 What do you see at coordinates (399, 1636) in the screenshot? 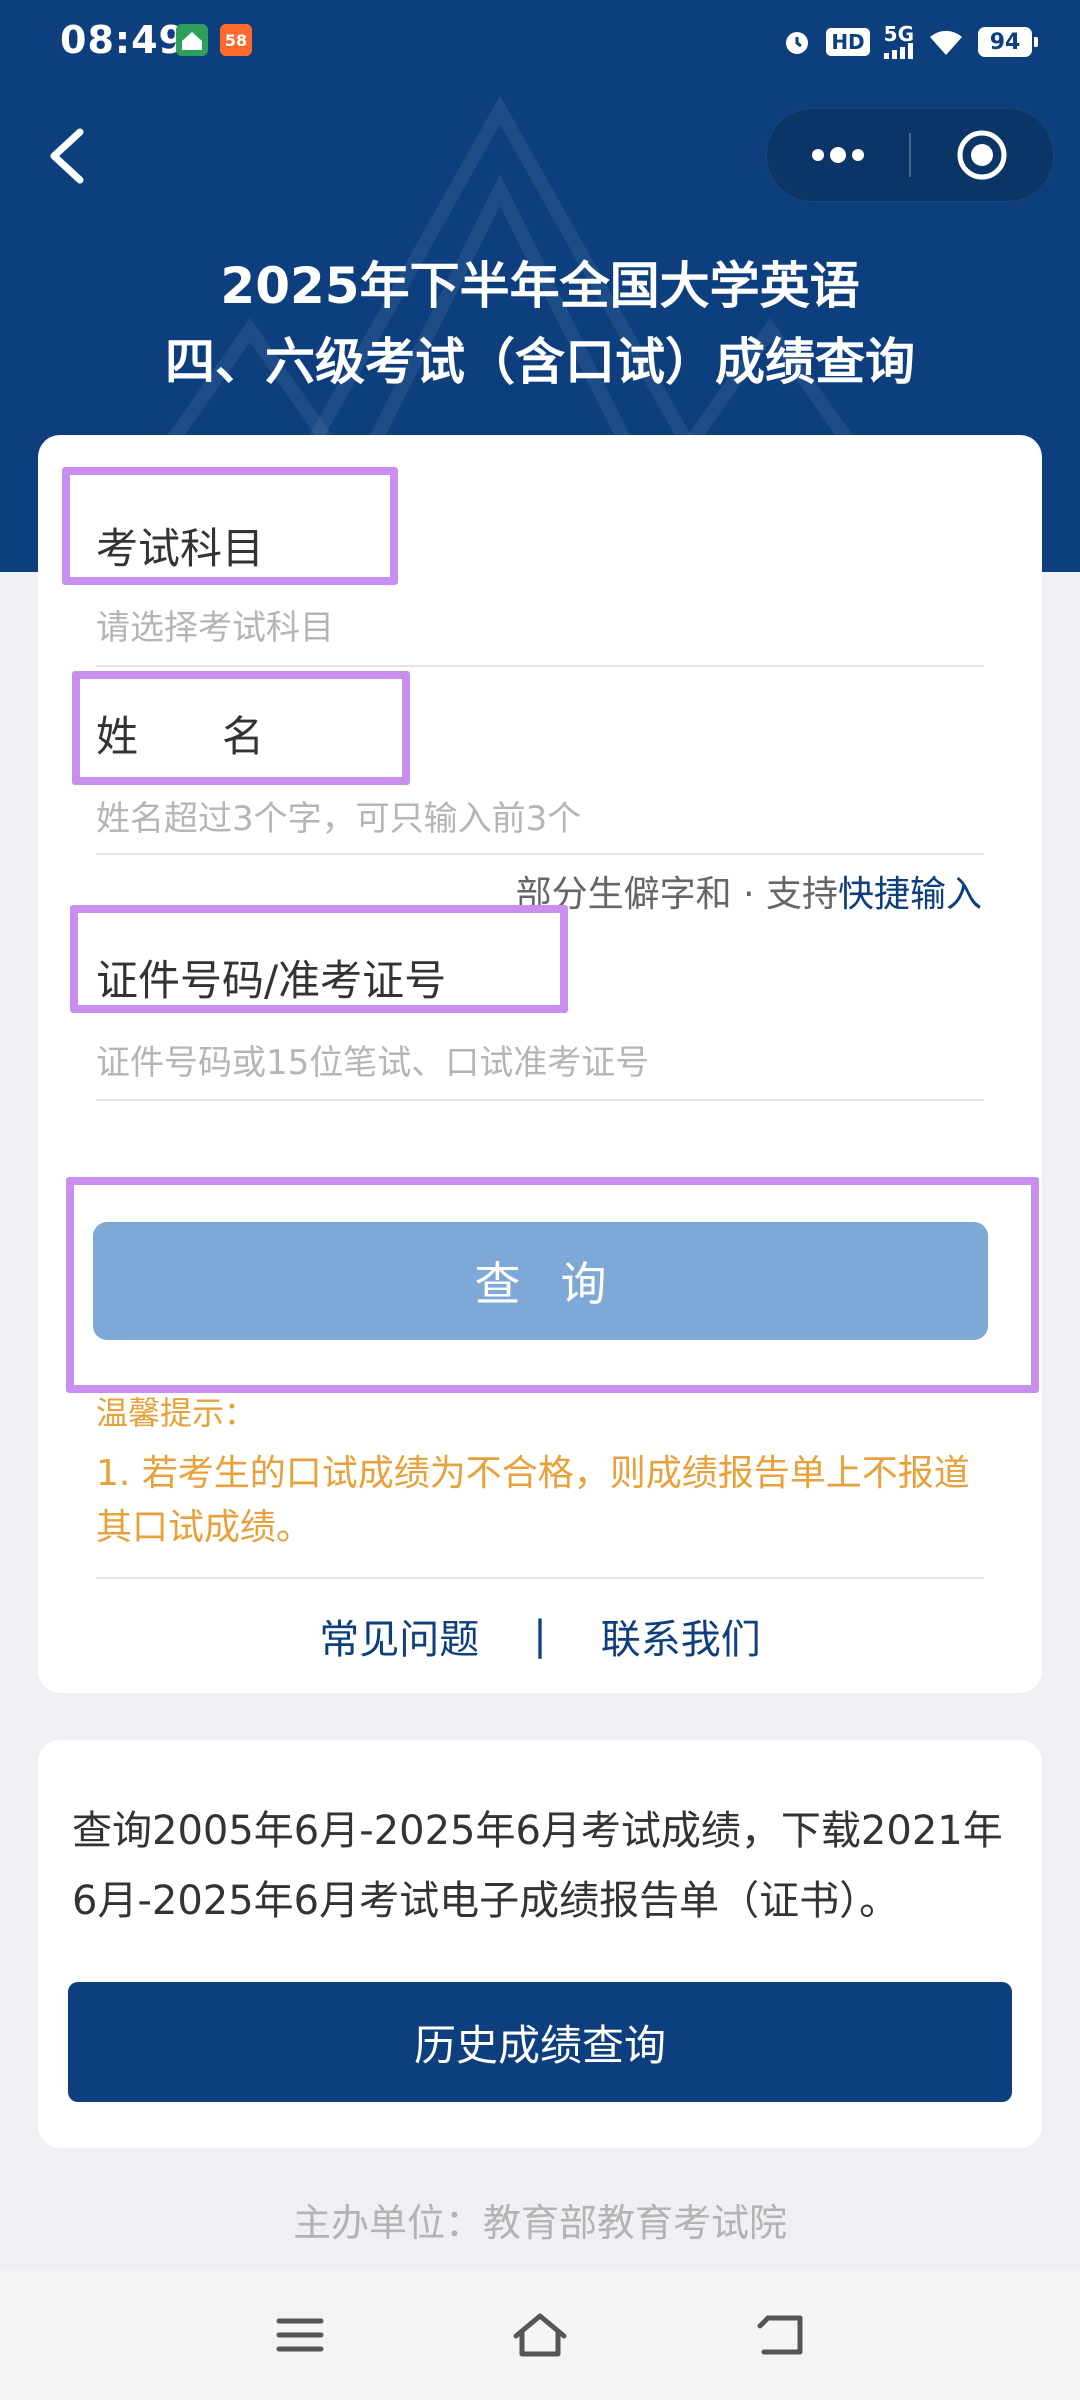
I see `faq-link: 常见问题` at bounding box center [399, 1636].